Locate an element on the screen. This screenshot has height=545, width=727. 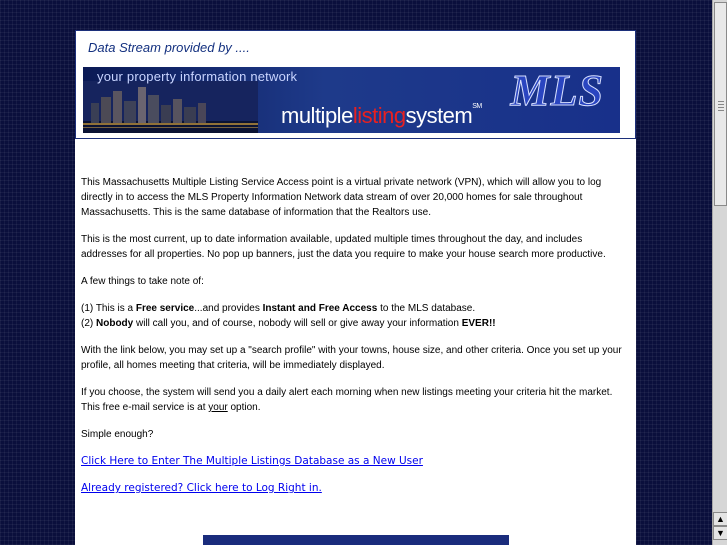
footer-banner-image is located at coordinates (356, 540).